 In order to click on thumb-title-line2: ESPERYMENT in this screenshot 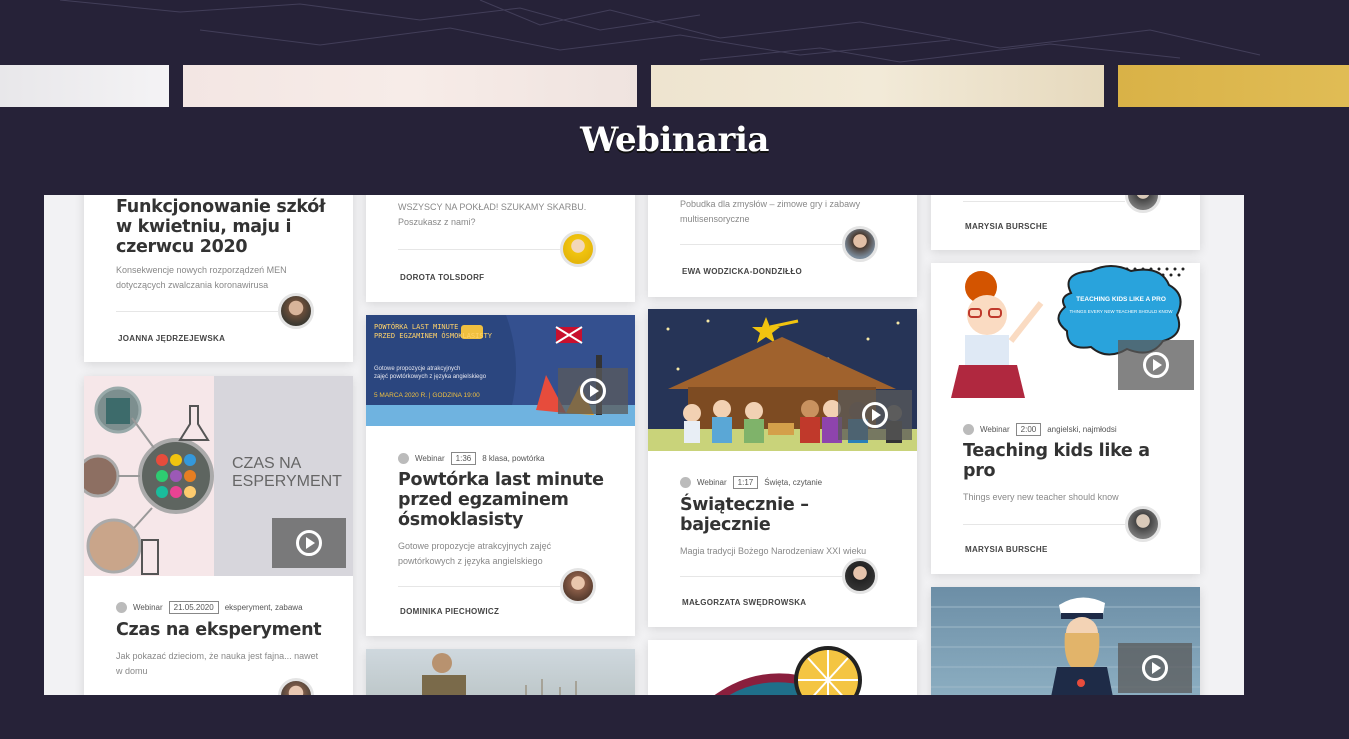, I will do `click(287, 481)`.